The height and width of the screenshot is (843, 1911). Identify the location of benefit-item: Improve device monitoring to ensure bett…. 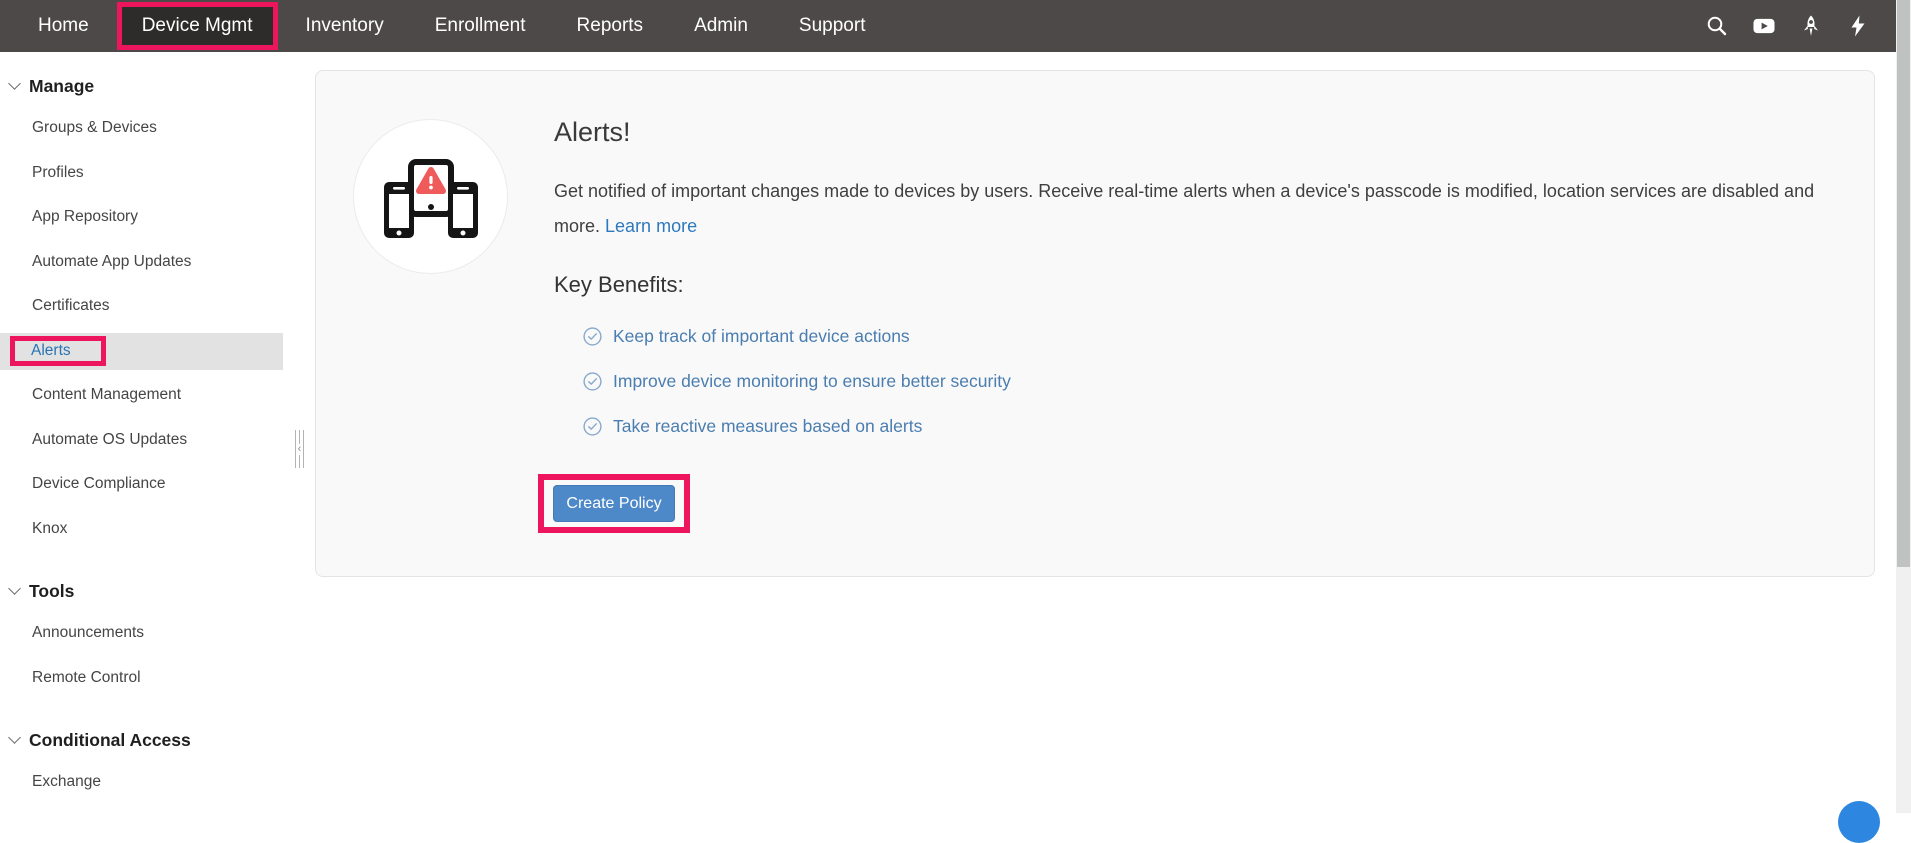
(1221, 381).